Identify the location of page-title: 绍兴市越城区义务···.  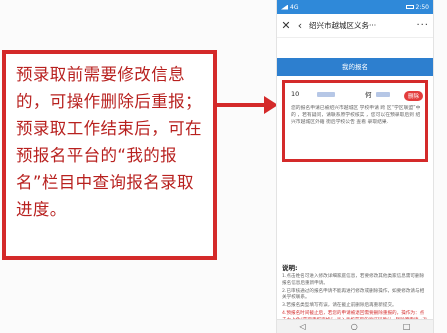
(343, 25).